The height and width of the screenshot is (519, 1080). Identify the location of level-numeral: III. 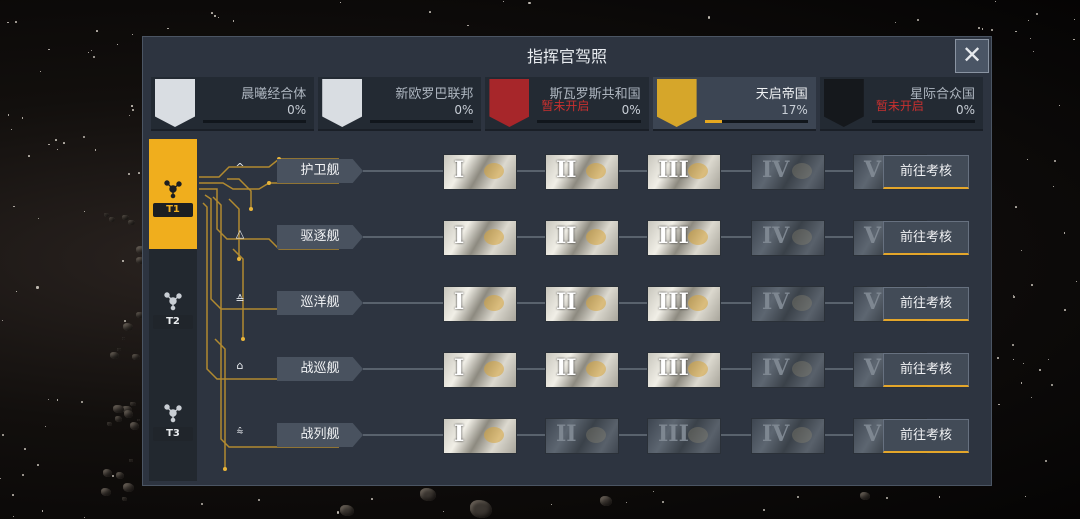
(673, 170).